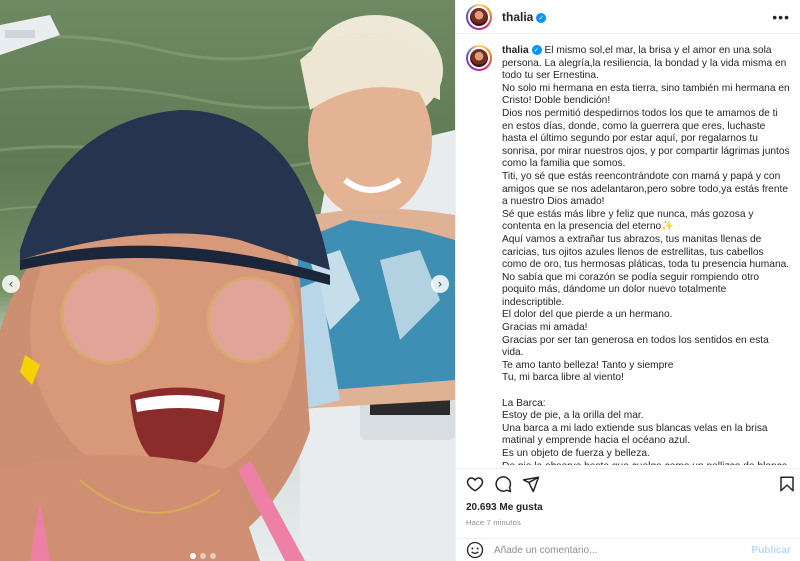 Image resolution: width=800 pixels, height=561 pixels. What do you see at coordinates (573, 416) in the screenshot?
I see `caption-paragraph: Estoy de pie, a la orilla del mar.` at bounding box center [573, 416].